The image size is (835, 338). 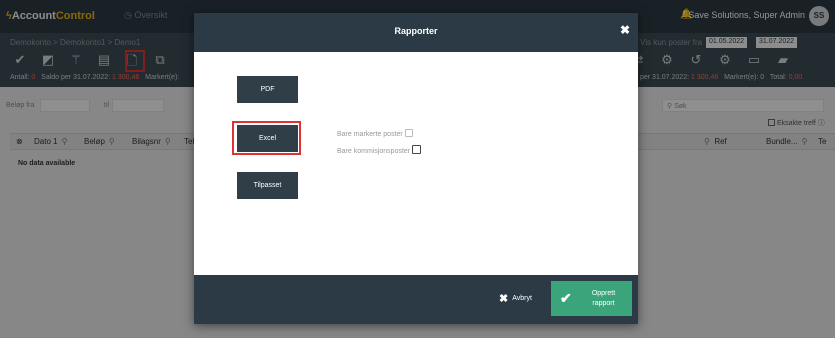 What do you see at coordinates (591, 298) in the screenshot?
I see `create-report-button: ✔ Opprett rapport` at bounding box center [591, 298].